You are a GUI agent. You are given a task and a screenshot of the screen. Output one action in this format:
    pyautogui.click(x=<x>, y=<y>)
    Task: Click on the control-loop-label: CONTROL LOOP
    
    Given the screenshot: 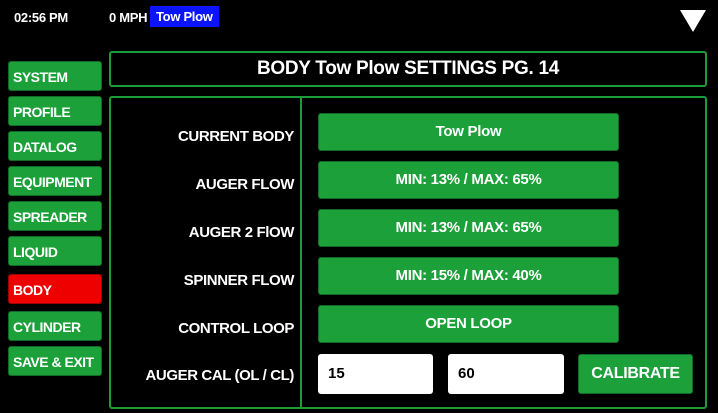 What is the action you would take?
    pyautogui.click(x=236, y=328)
    